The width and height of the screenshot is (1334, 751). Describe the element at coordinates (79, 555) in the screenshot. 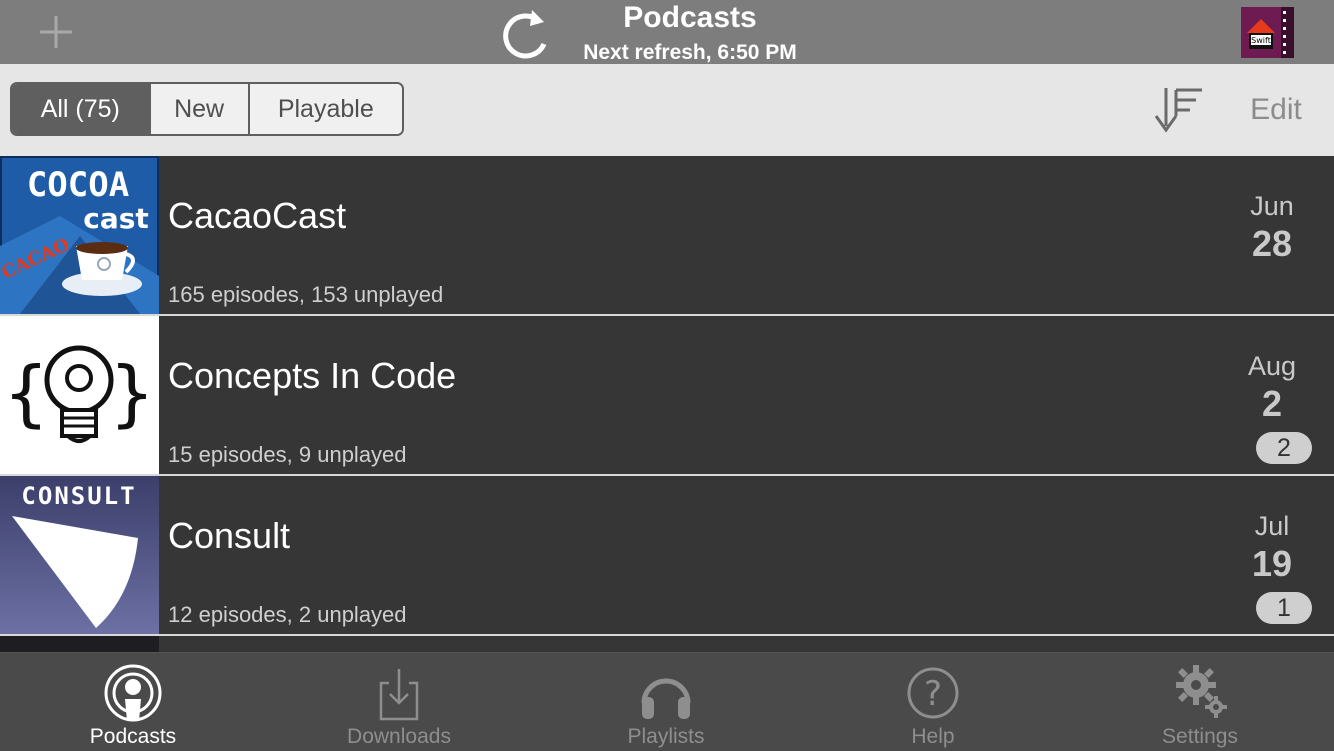

I see `consult-artwork: CONSULT` at that location.